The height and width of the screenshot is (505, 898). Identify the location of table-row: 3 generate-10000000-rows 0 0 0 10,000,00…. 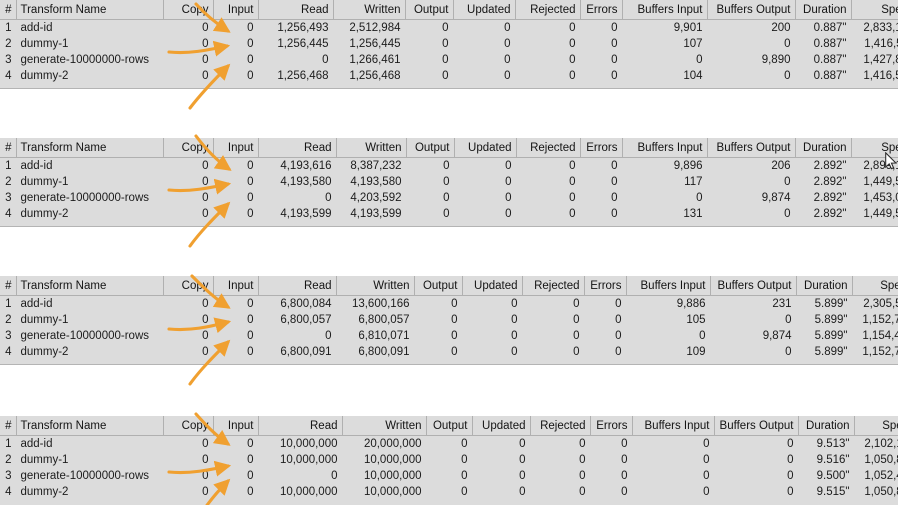
(449, 476).